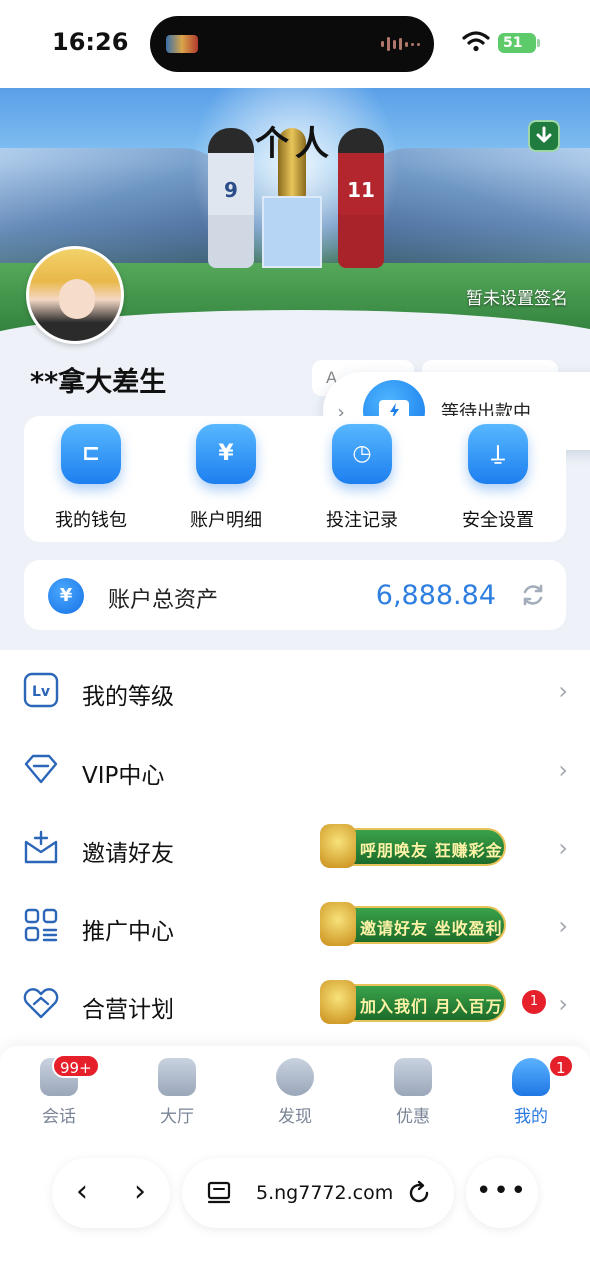 This screenshot has width=590, height=1280. I want to click on signature-text: 暂未设置签名, so click(517, 296).